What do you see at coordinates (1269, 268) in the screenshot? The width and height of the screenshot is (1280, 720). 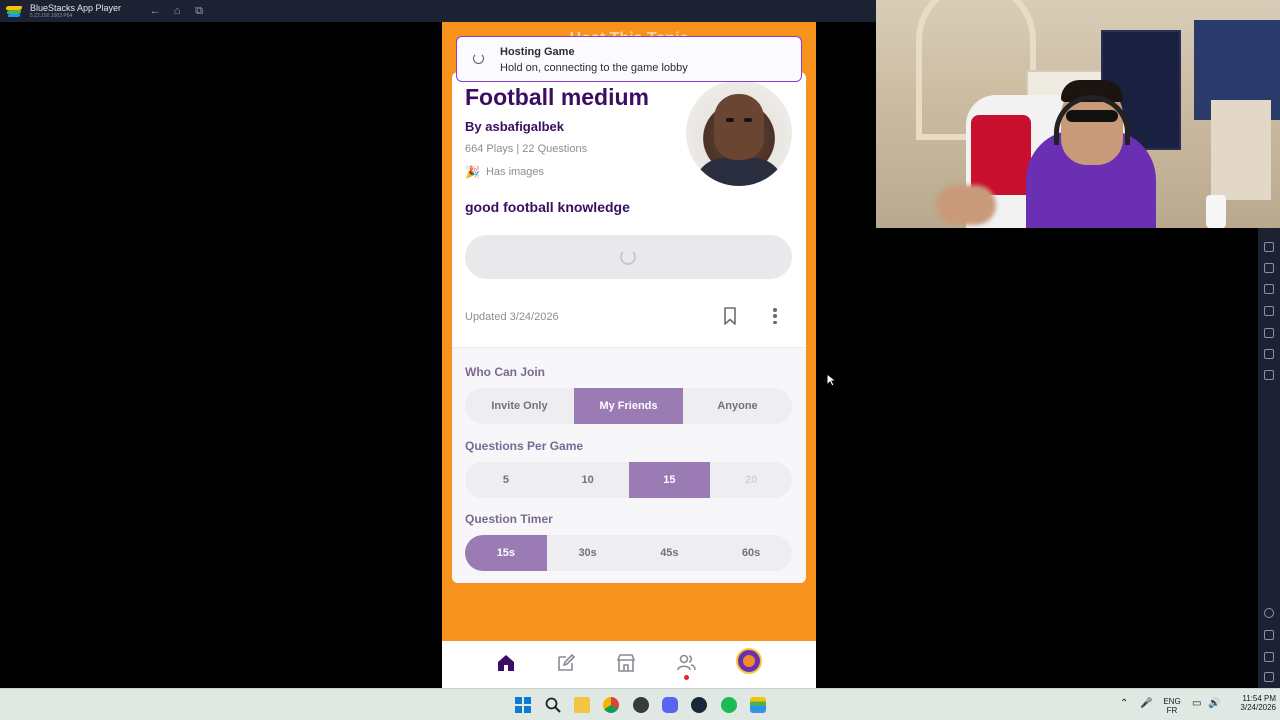 I see `install-apk-tool-icon` at bounding box center [1269, 268].